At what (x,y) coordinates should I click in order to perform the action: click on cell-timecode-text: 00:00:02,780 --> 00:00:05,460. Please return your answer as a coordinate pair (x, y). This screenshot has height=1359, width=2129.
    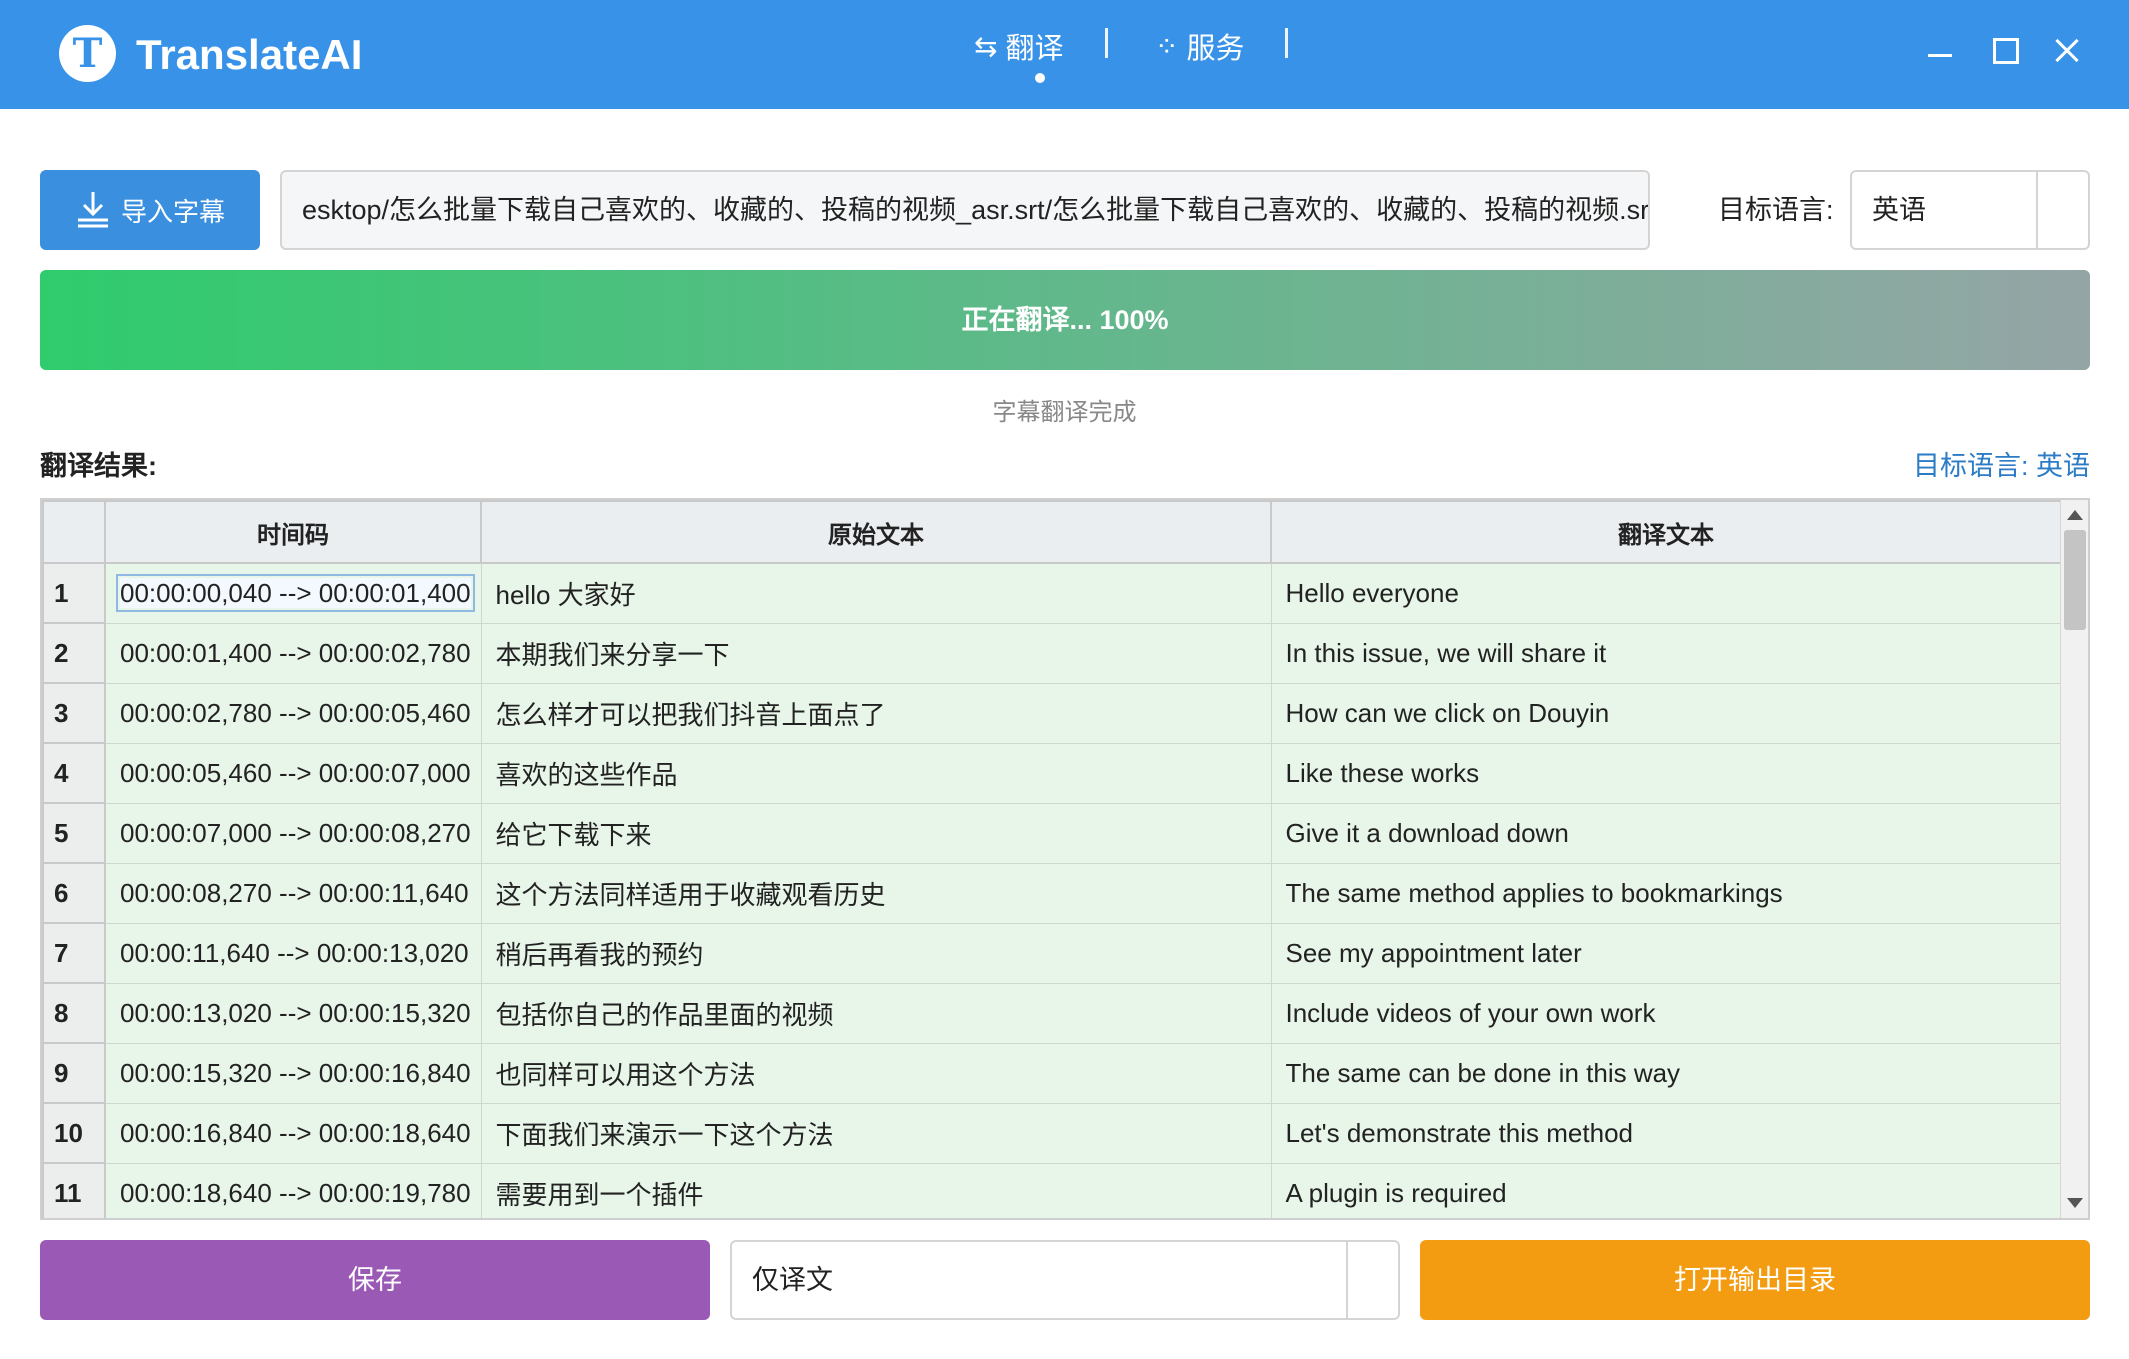
    Looking at the image, I should click on (295, 712).